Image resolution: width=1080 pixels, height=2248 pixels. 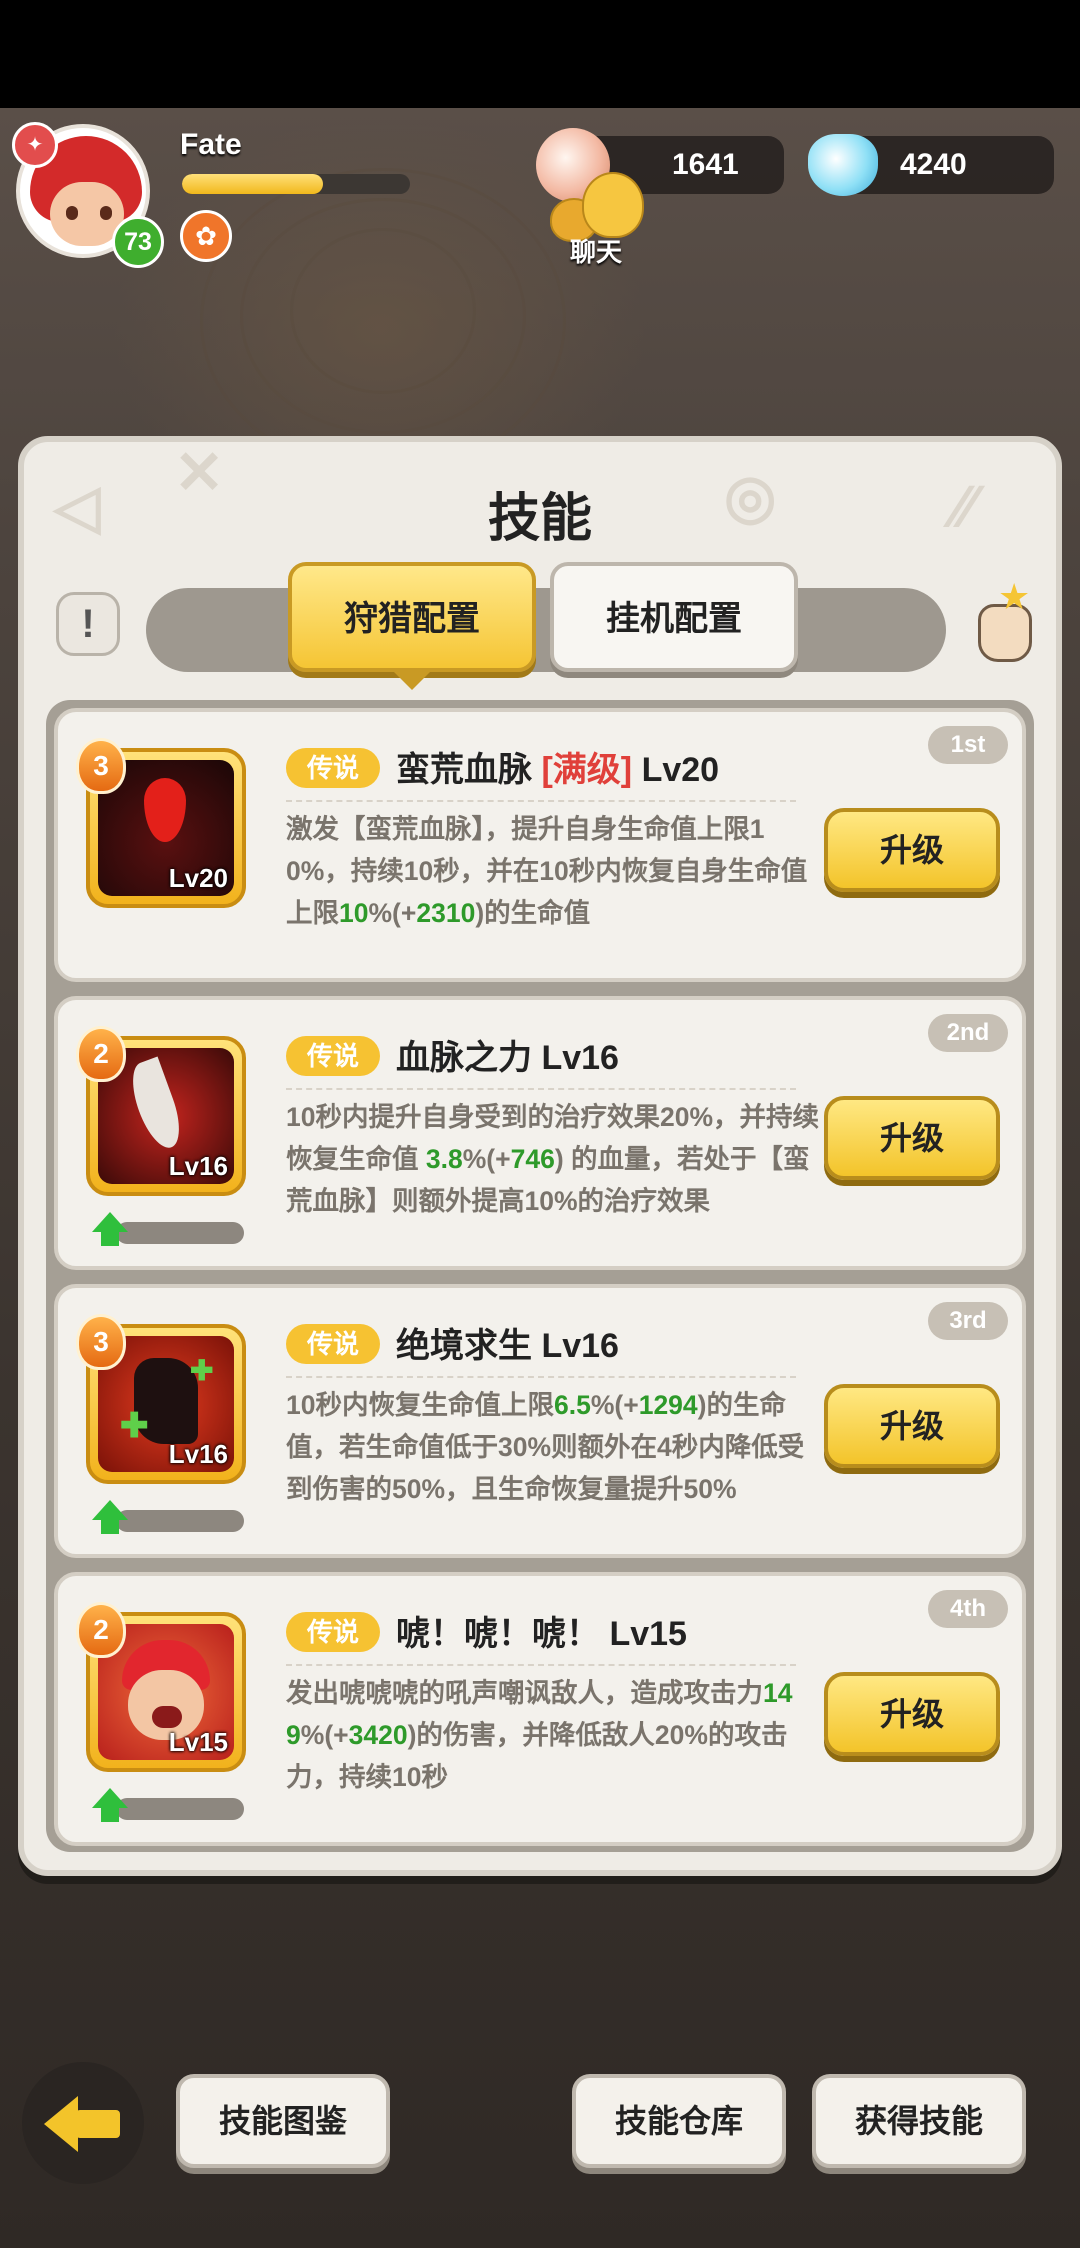 What do you see at coordinates (61, 2124) in the screenshot?
I see `back-arrow-icon` at bounding box center [61, 2124].